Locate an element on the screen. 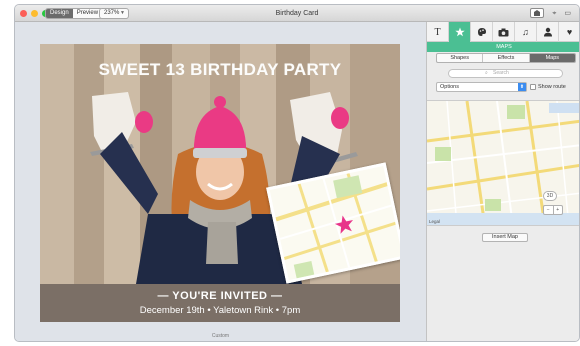 The height and width of the screenshot is (346, 580). shapes-tool is located at coordinates (460, 32).